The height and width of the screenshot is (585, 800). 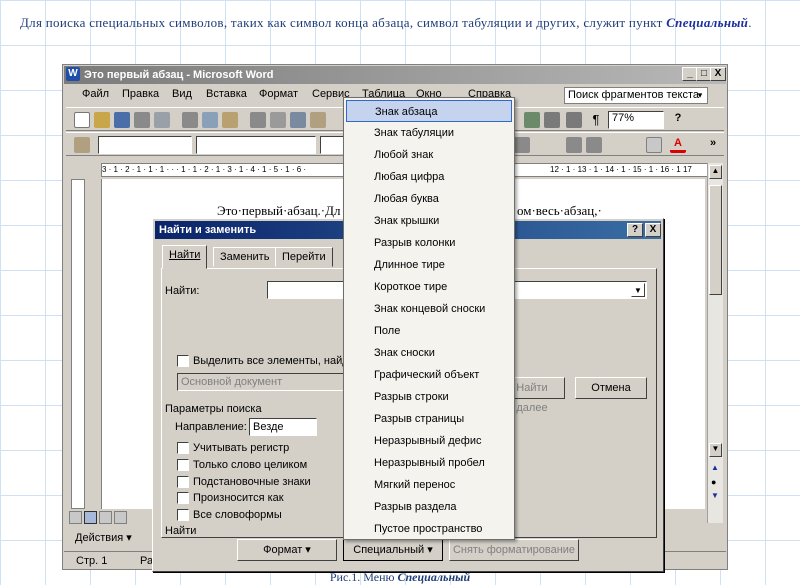 What do you see at coordinates (393, 550) in the screenshot?
I see `special-button: Специальный ▾` at bounding box center [393, 550].